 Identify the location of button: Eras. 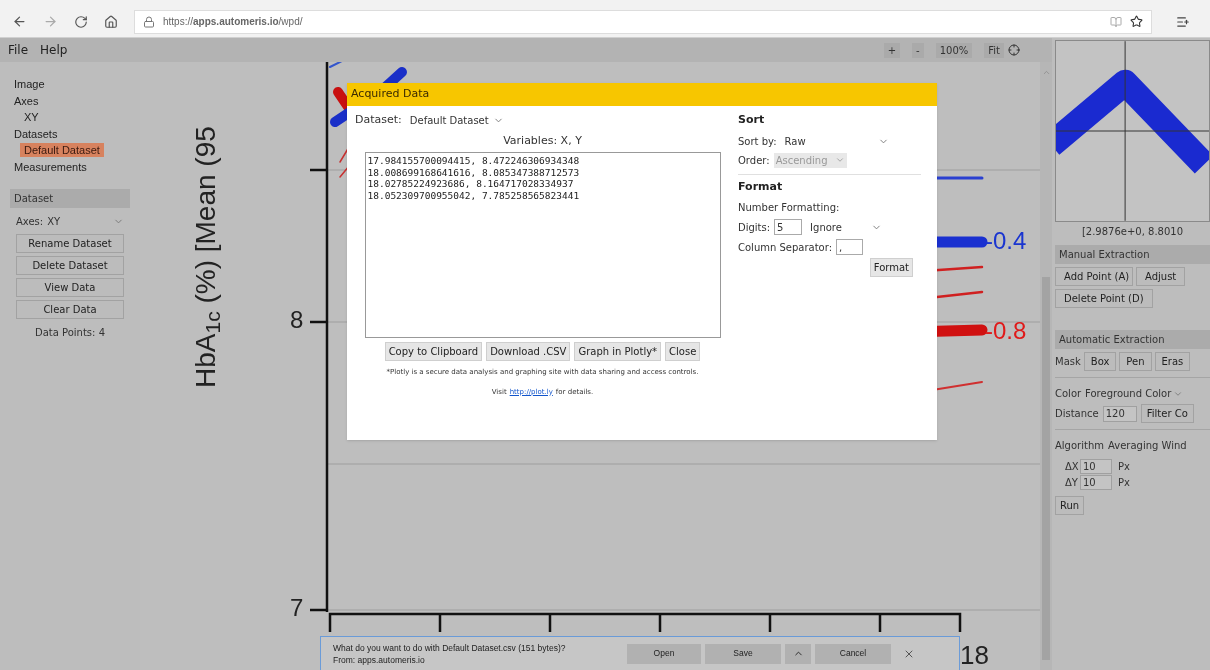
(1172, 361).